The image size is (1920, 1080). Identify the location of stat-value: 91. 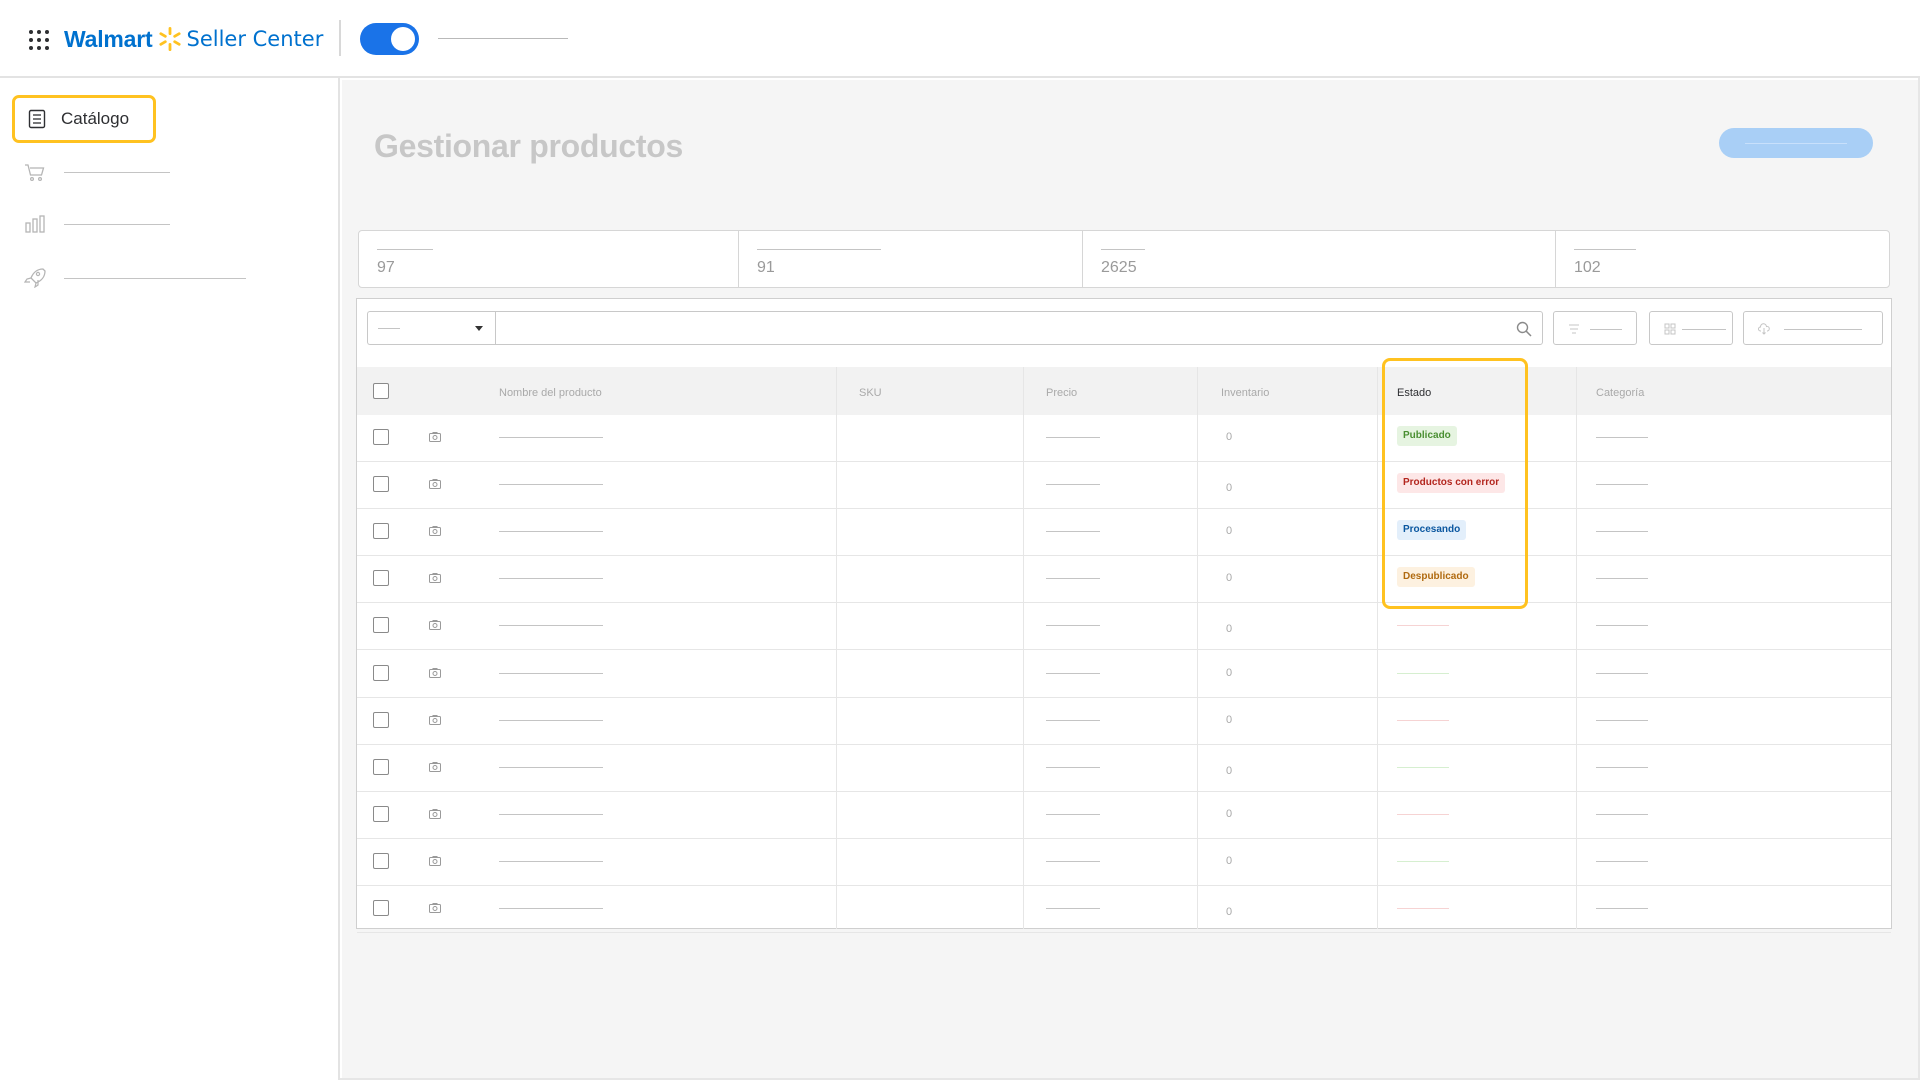
(766, 267).